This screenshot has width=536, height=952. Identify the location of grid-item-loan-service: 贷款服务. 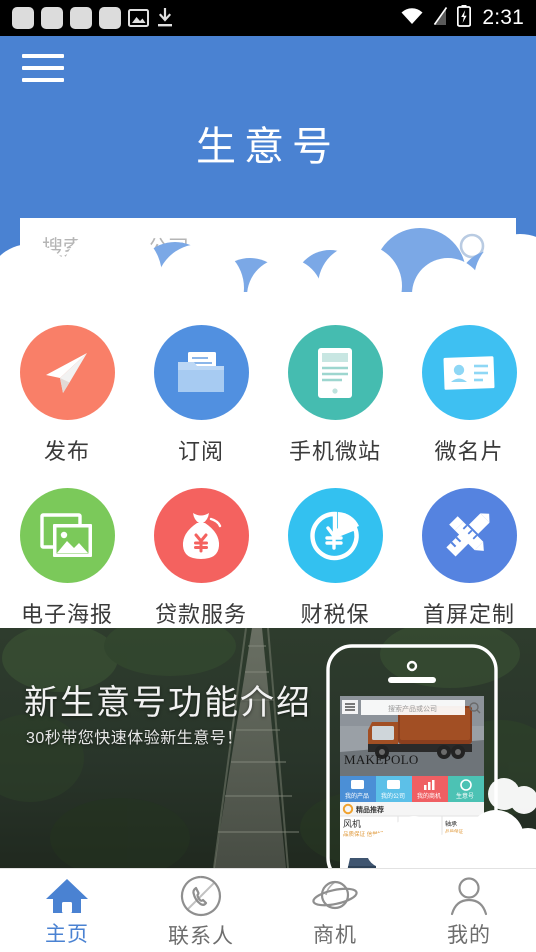
(201, 558).